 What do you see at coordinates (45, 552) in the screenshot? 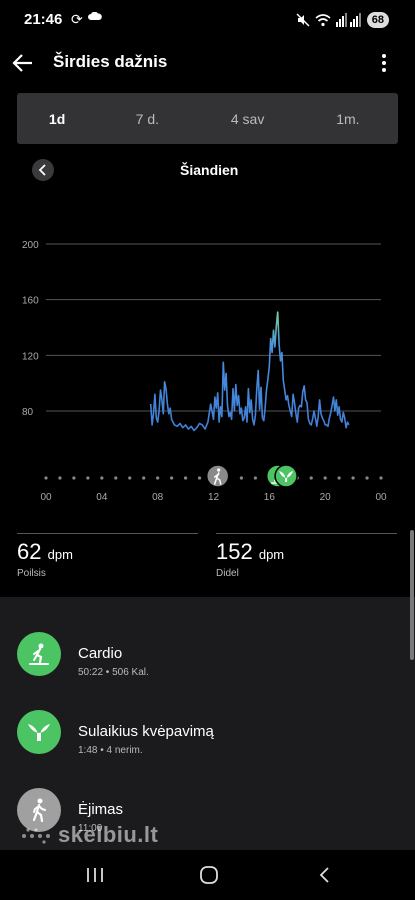
I see `rest-hr-stat: 62 dpm` at bounding box center [45, 552].